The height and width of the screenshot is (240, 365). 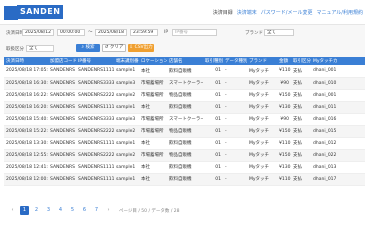 I want to click on column-header: 取引区分, so click(x=301, y=61).